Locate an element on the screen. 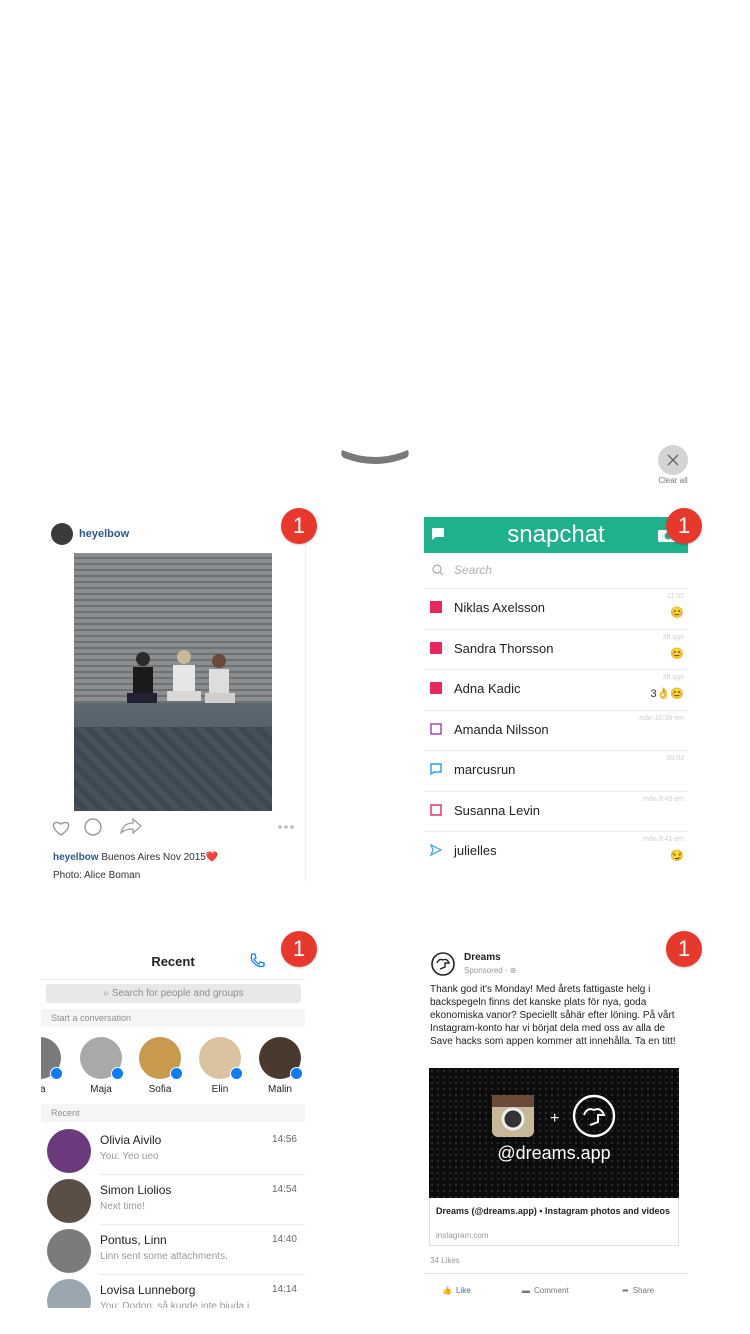  conversation-row: Niklas Axelsson 11:52 😊 is located at coordinates (556, 608).